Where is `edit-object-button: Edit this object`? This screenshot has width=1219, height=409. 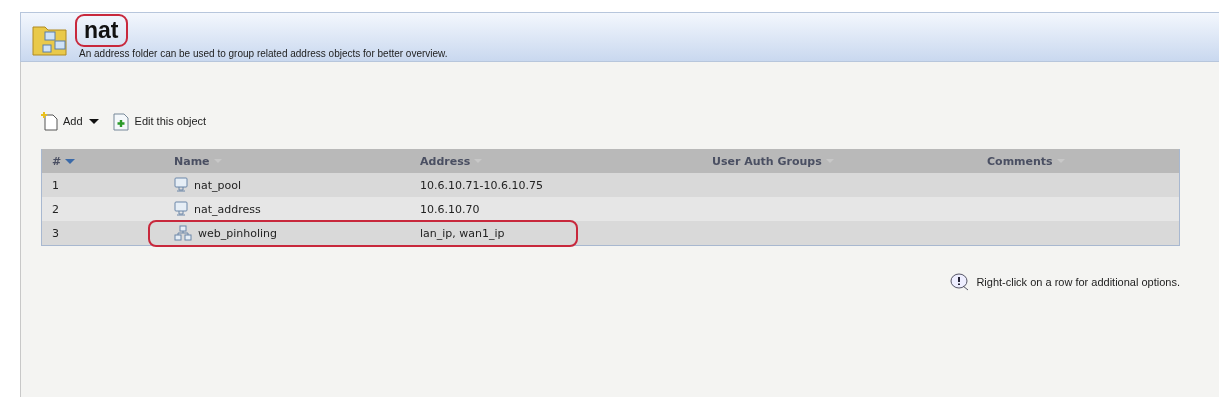 edit-object-button: Edit this object is located at coordinates (158, 121).